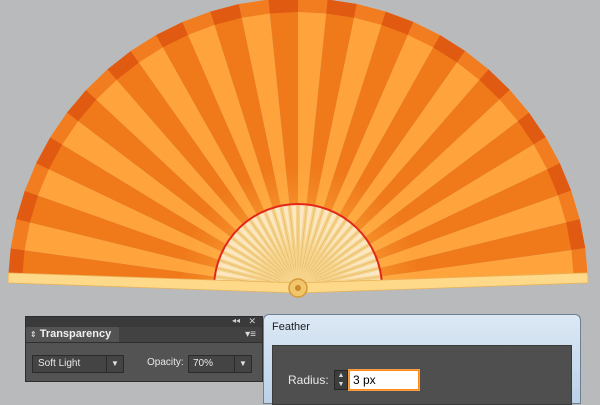  Describe the element at coordinates (341, 375) in the screenshot. I see `stepper-up-icon: ▲` at that location.